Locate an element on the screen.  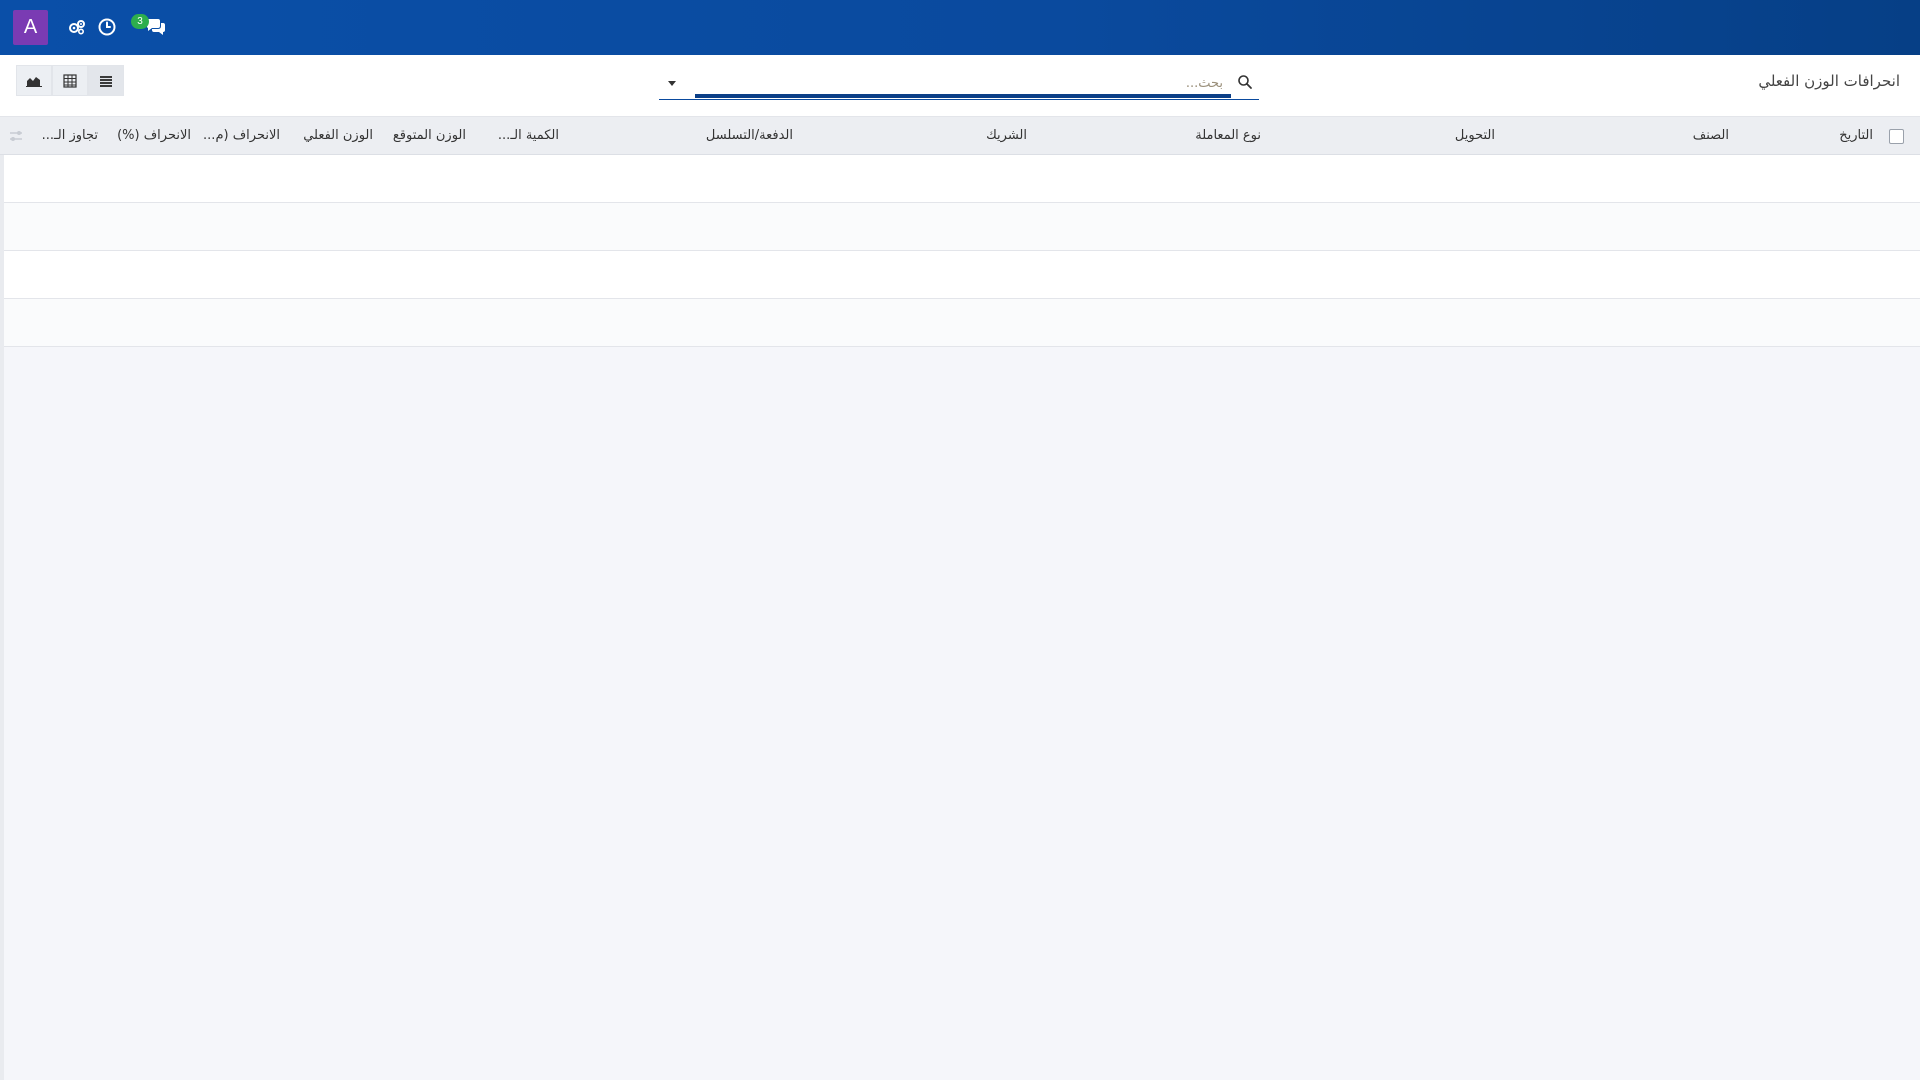
column-header-product: الصنف is located at coordinates (1711, 136).